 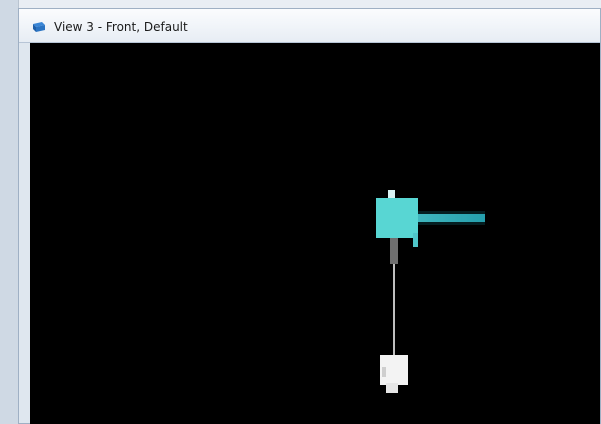 What do you see at coordinates (309, 26) in the screenshot?
I see `view-titlebar: View 3 - Front, Default` at bounding box center [309, 26].